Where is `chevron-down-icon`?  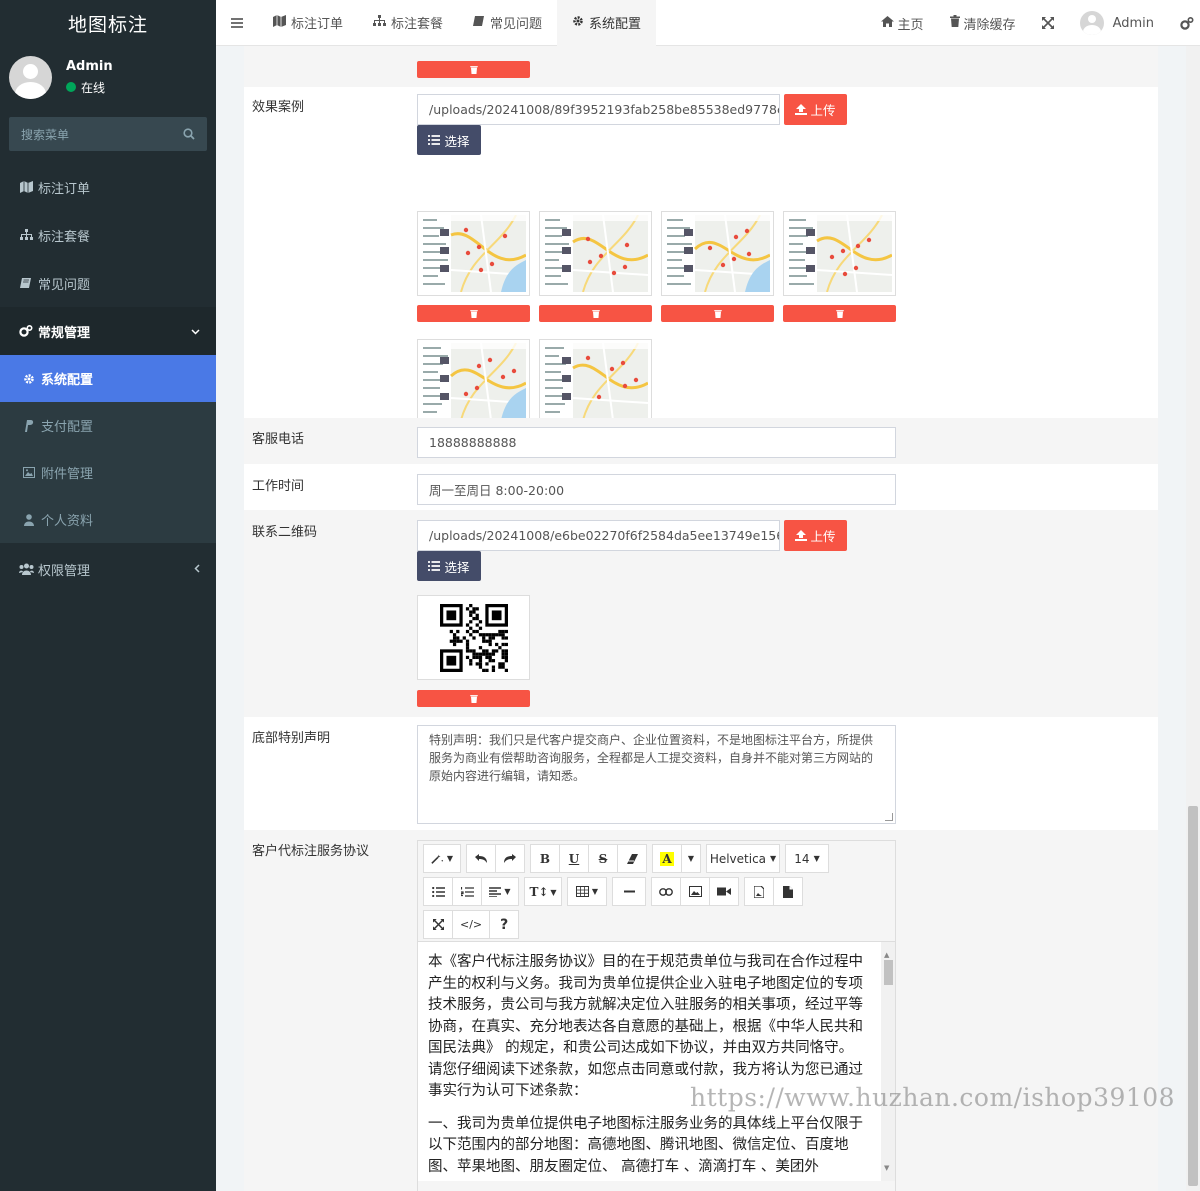
chevron-down-icon is located at coordinates (195, 331).